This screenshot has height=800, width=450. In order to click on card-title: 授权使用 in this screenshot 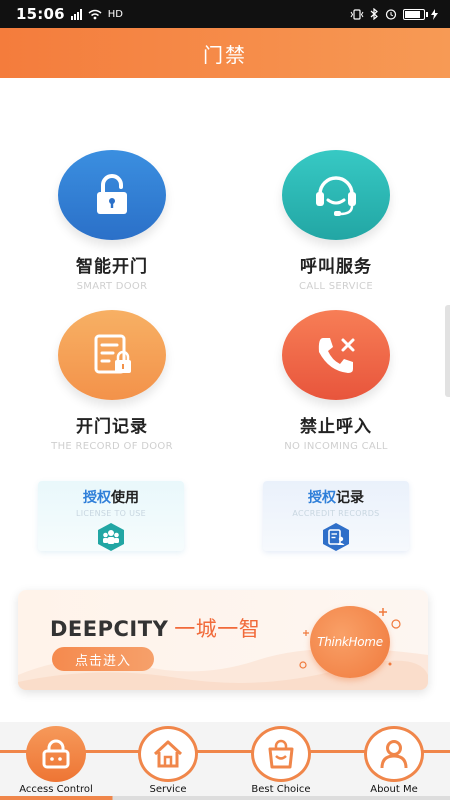, I will do `click(111, 497)`.